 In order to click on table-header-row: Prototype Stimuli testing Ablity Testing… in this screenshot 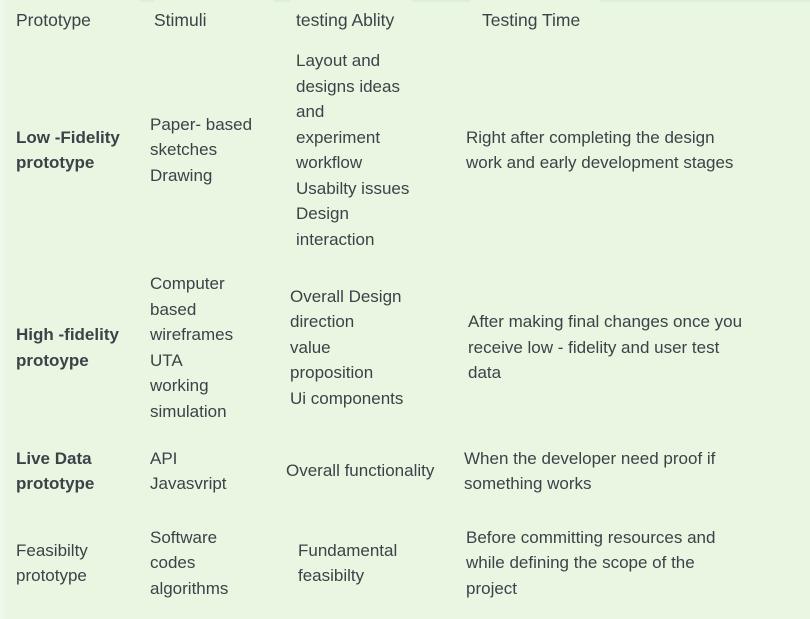, I will do `click(405, 20)`.